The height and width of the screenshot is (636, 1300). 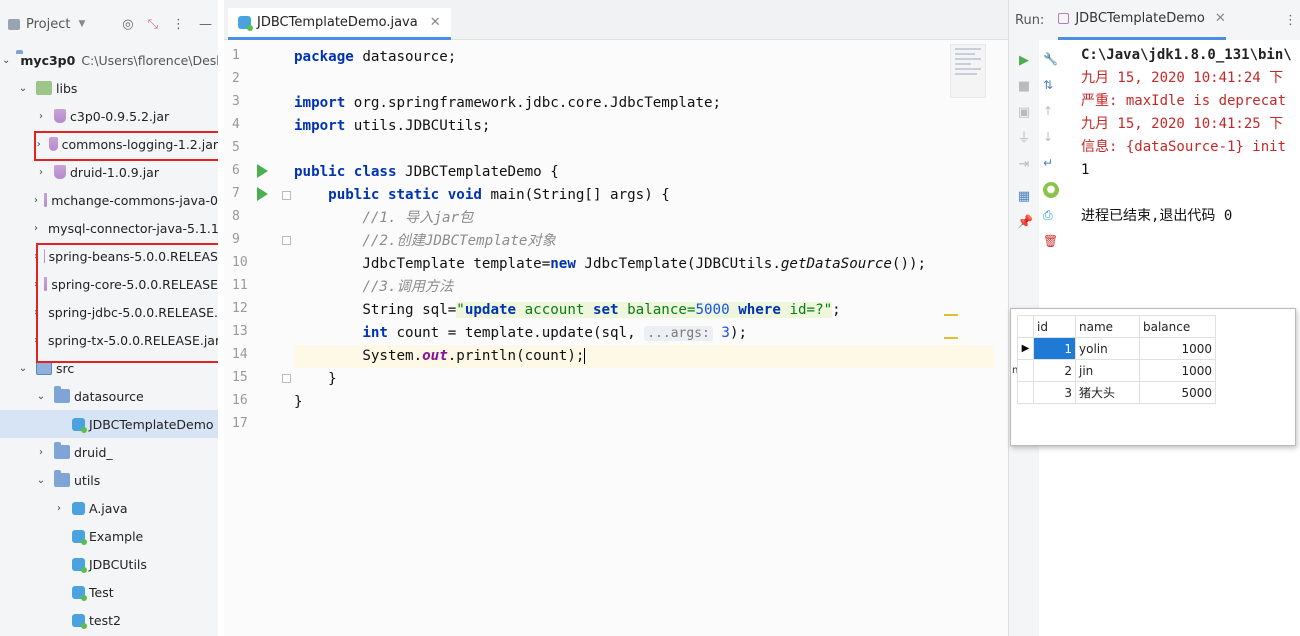 What do you see at coordinates (79, 621) in the screenshot?
I see `java-class-icon` at bounding box center [79, 621].